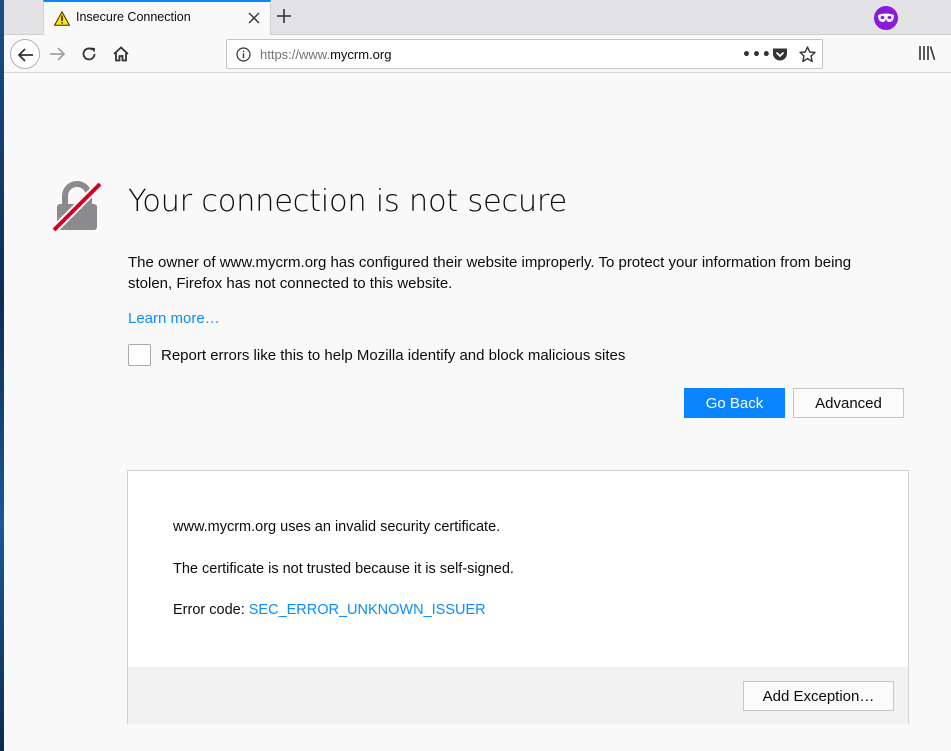  I want to click on url-bar: https://www.mycrm.org •••, so click(524, 54).